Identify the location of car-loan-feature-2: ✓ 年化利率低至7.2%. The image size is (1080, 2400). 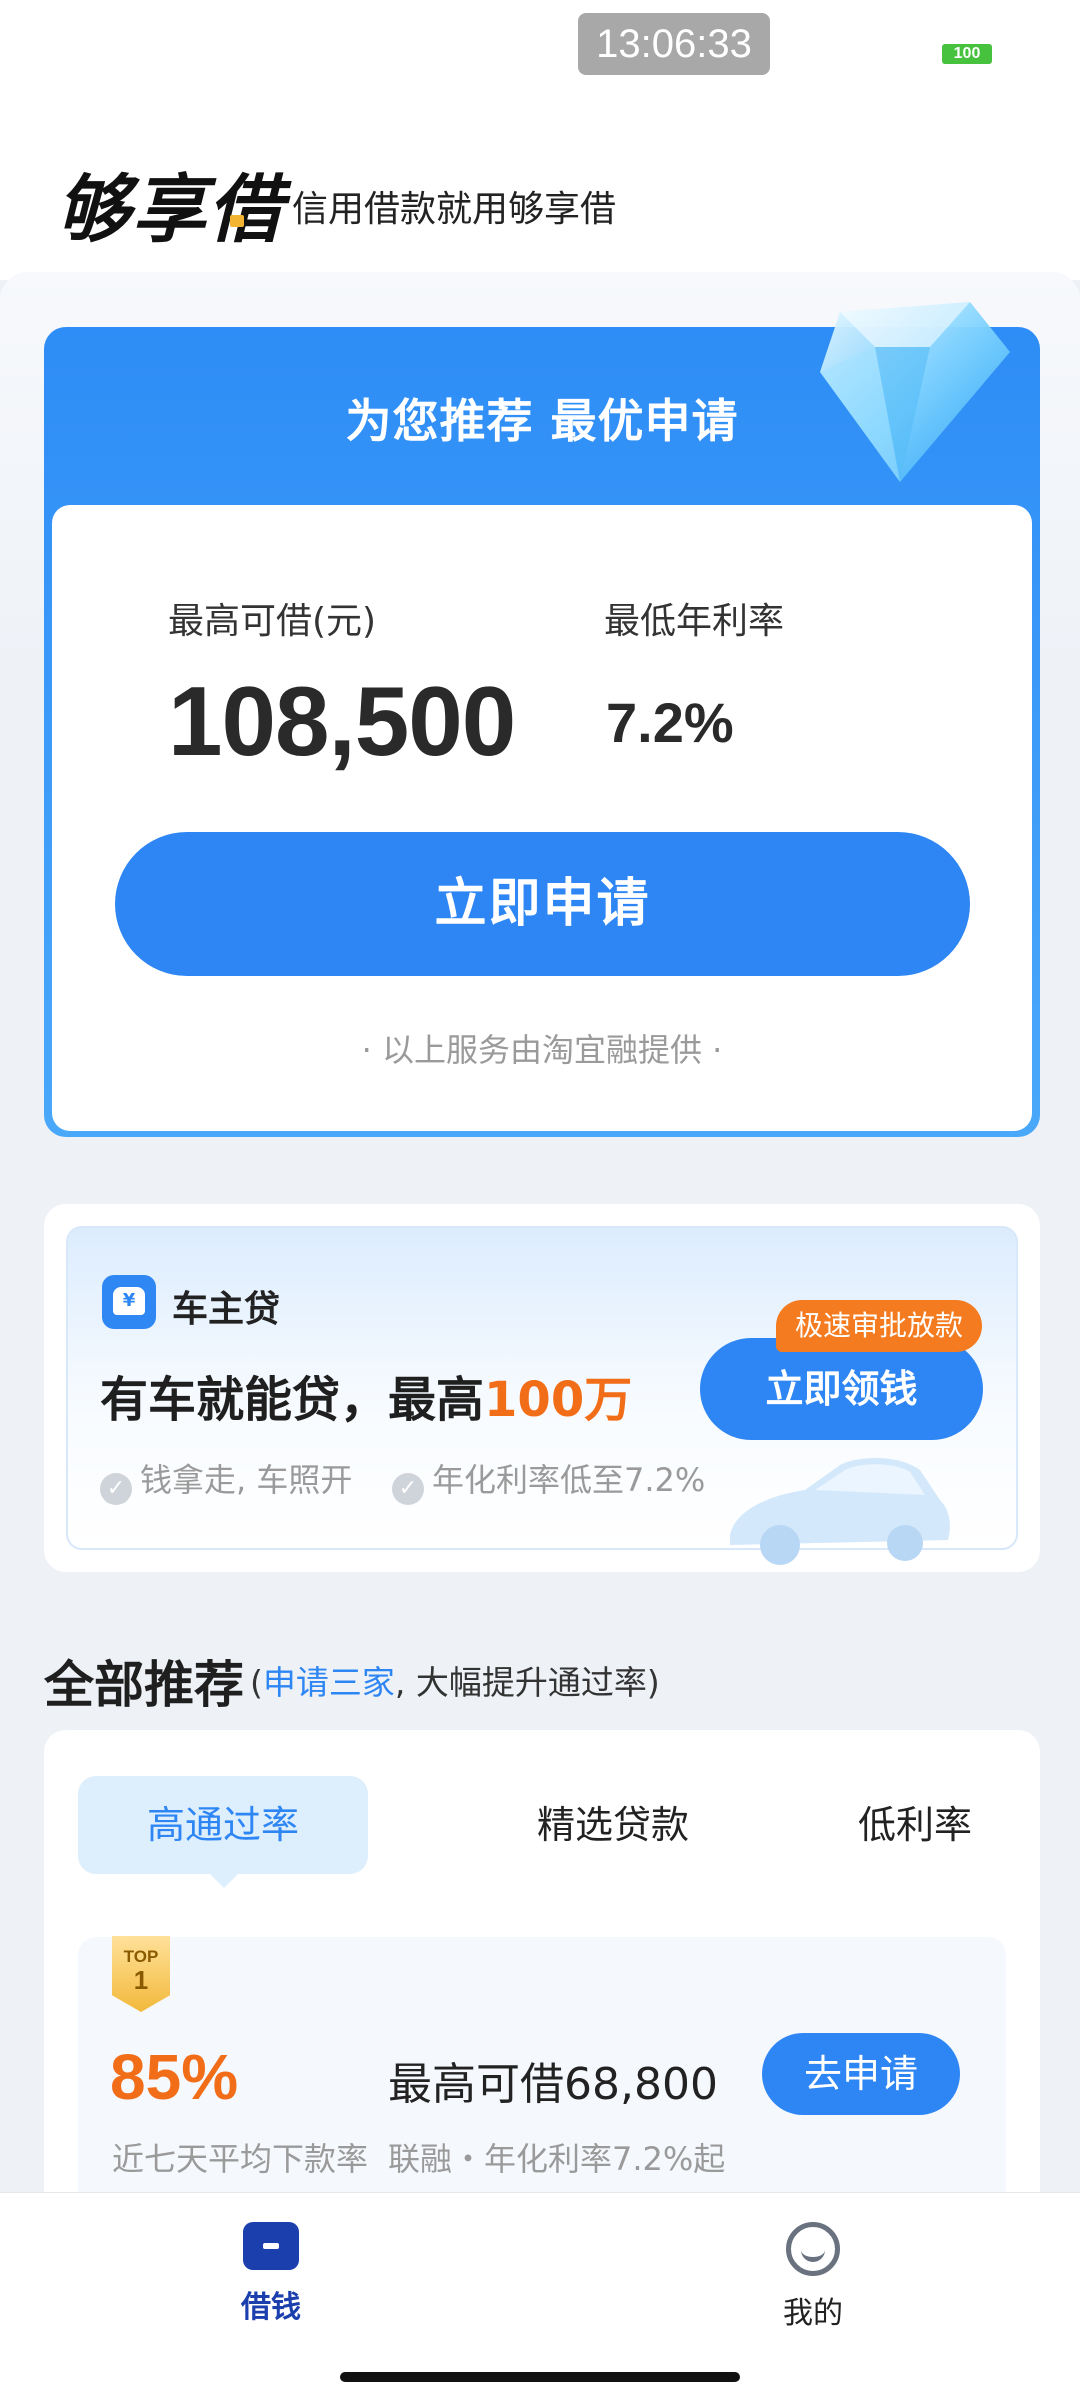
(548, 1480).